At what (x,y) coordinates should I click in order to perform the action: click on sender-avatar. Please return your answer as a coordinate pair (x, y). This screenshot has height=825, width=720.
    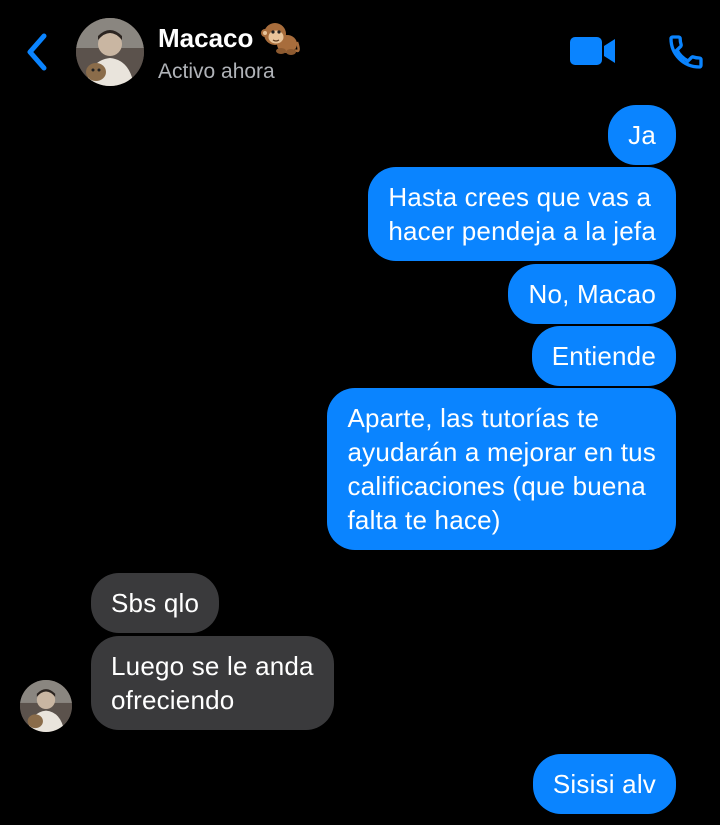
    Looking at the image, I should click on (46, 706).